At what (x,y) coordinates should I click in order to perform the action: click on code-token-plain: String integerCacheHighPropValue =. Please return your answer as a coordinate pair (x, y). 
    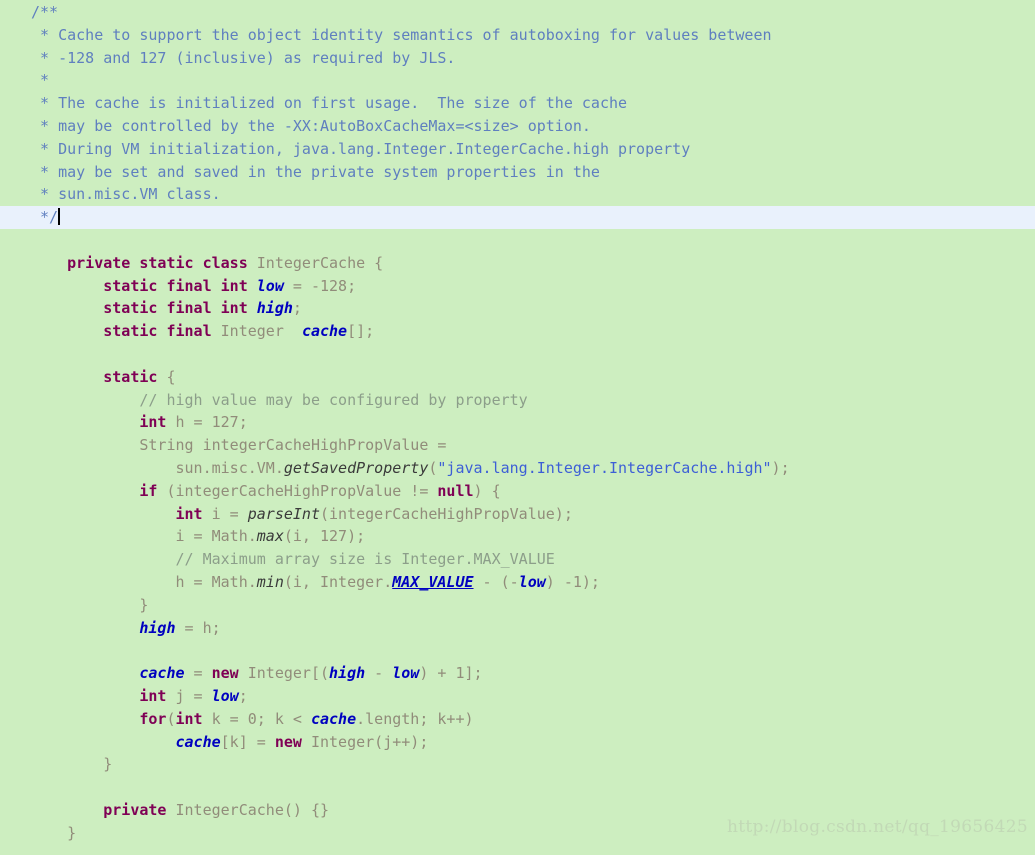
    Looking at the image, I should click on (239, 445).